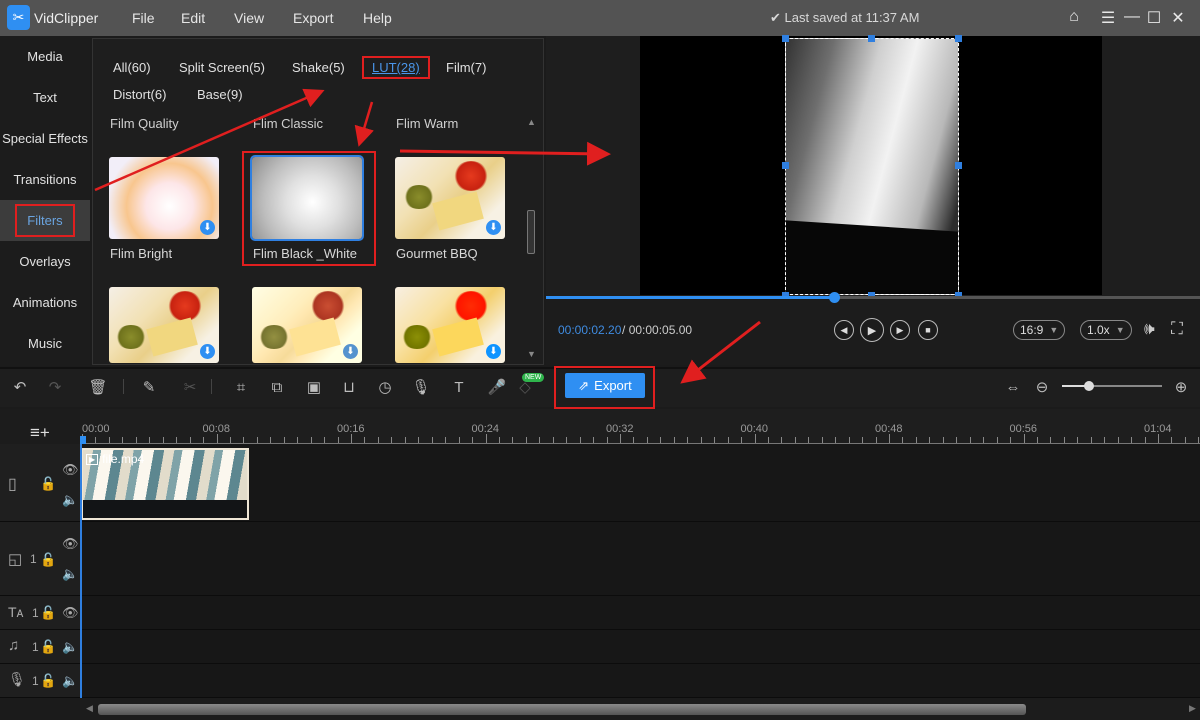 The height and width of the screenshot is (720, 1200). What do you see at coordinates (1108, 18) in the screenshot?
I see `hamburger-menu-icon: ☰` at bounding box center [1108, 18].